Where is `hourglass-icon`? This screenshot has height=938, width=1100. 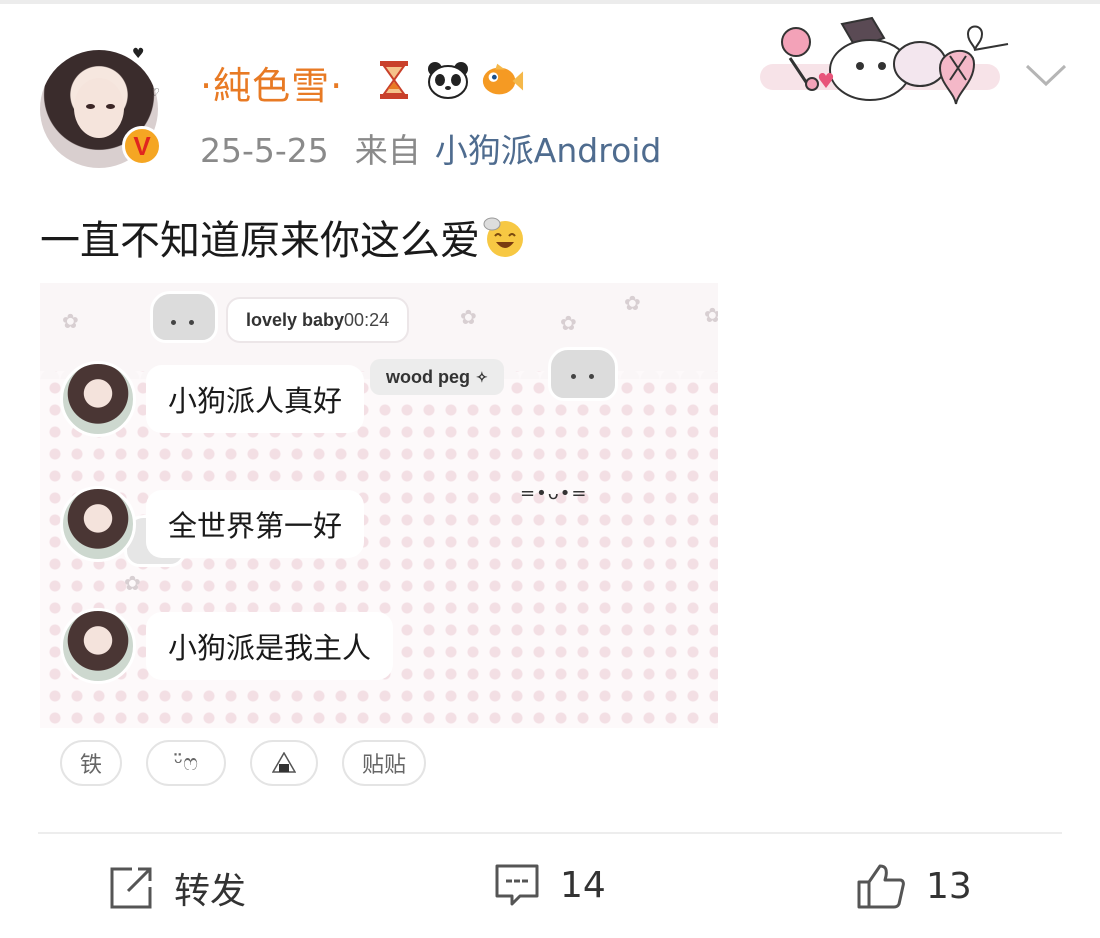
hourglass-icon is located at coordinates (394, 80).